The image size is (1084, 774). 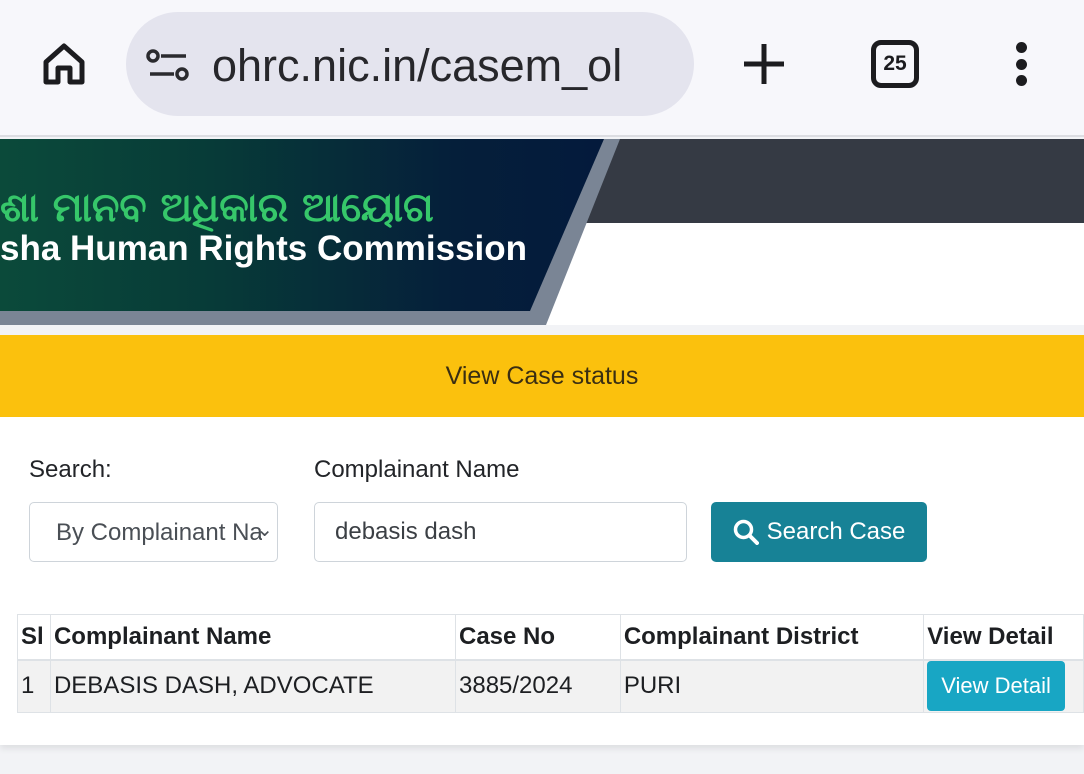 I want to click on header-view-detail: View Detail, so click(x=1003, y=637).